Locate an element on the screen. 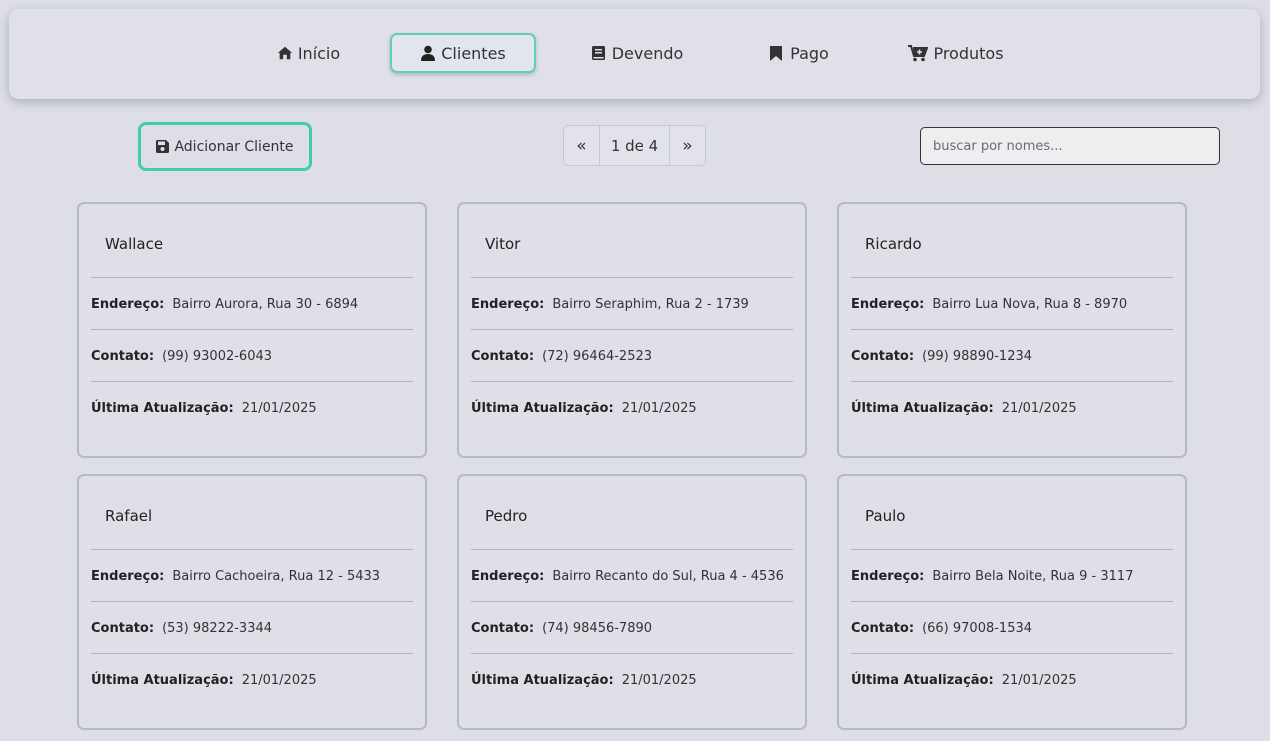 The height and width of the screenshot is (741, 1270). contact-value: (74) 98456-7890 is located at coordinates (597, 628).